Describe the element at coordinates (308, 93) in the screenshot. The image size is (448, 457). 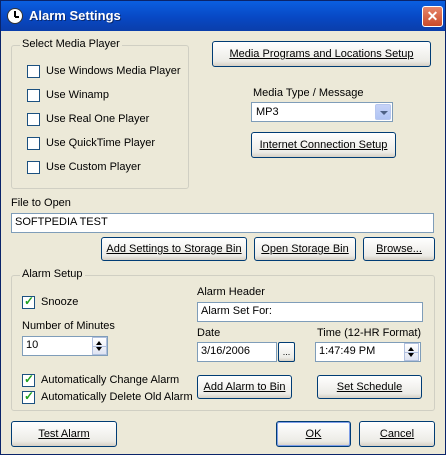
I see `media-type-label: Media Type / Message` at that location.